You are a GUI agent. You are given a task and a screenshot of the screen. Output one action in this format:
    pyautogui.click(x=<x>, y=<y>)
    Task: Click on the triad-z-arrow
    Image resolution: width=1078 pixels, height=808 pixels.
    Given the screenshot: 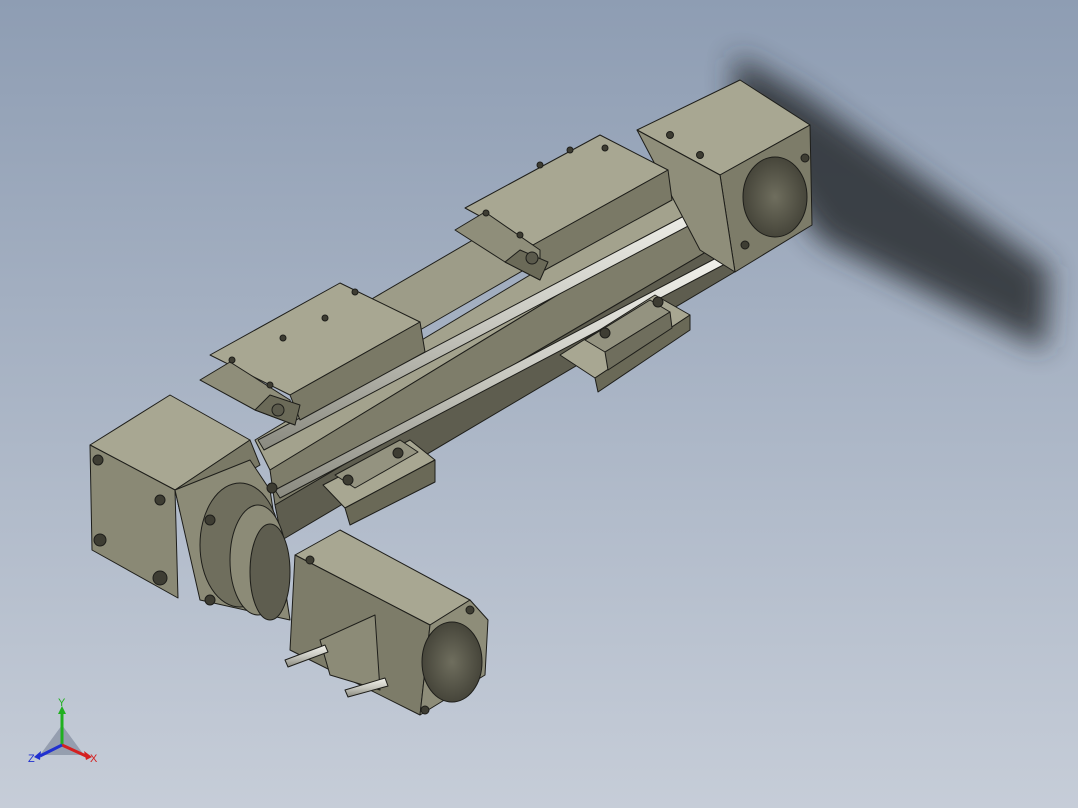 What is the action you would take?
    pyautogui.click(x=37, y=755)
    